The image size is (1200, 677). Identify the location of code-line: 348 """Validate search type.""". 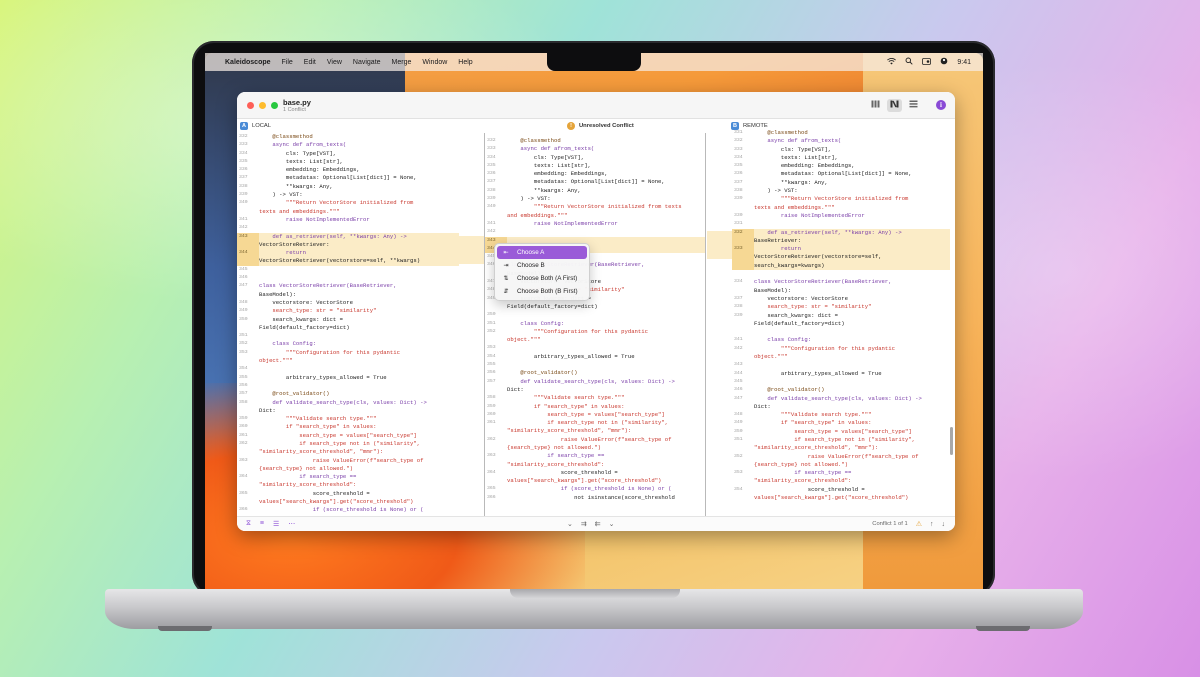
(841, 415).